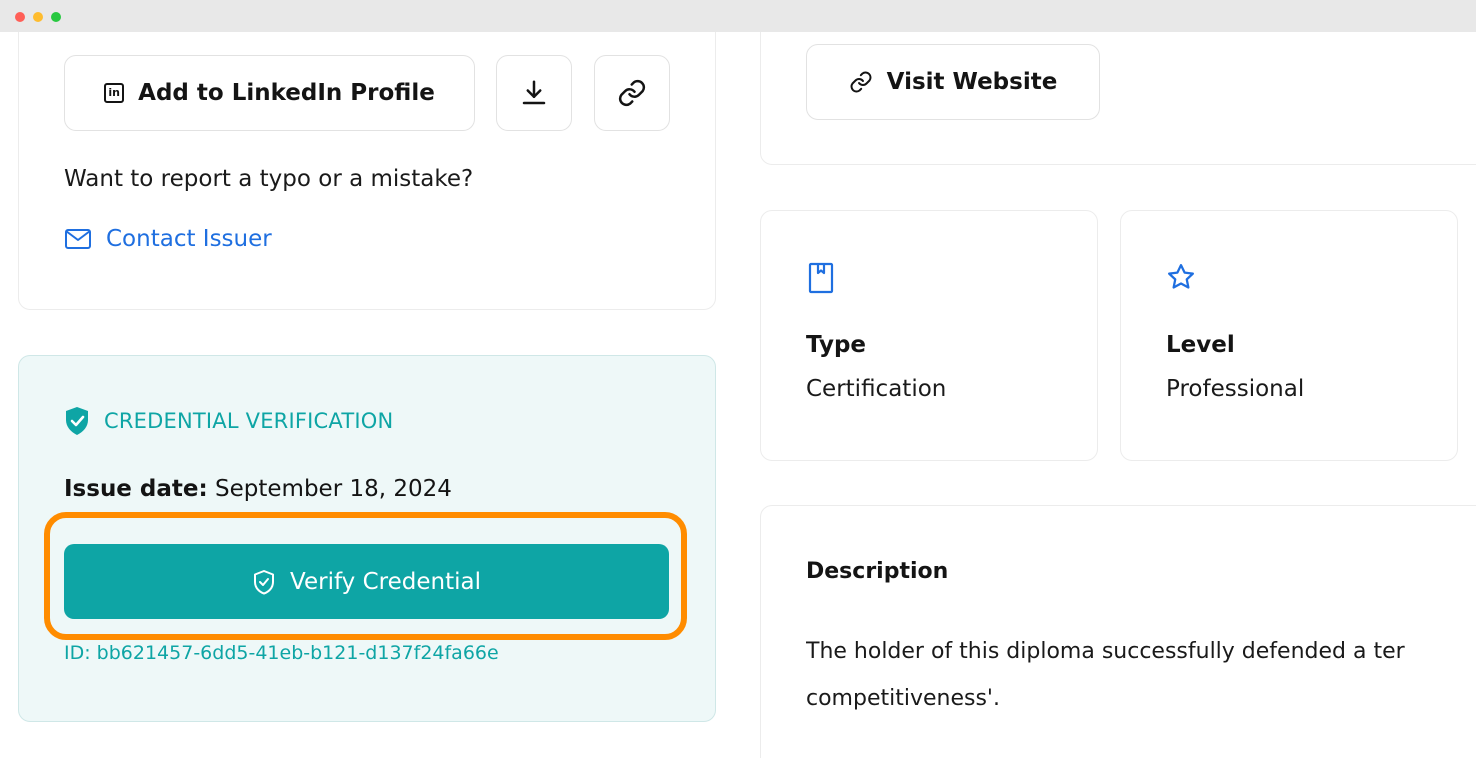 This screenshot has height=758, width=1476. Describe the element at coordinates (286, 93) in the screenshot. I see `add-to-linkedin-label: Add to LinkedIn Profile` at that location.